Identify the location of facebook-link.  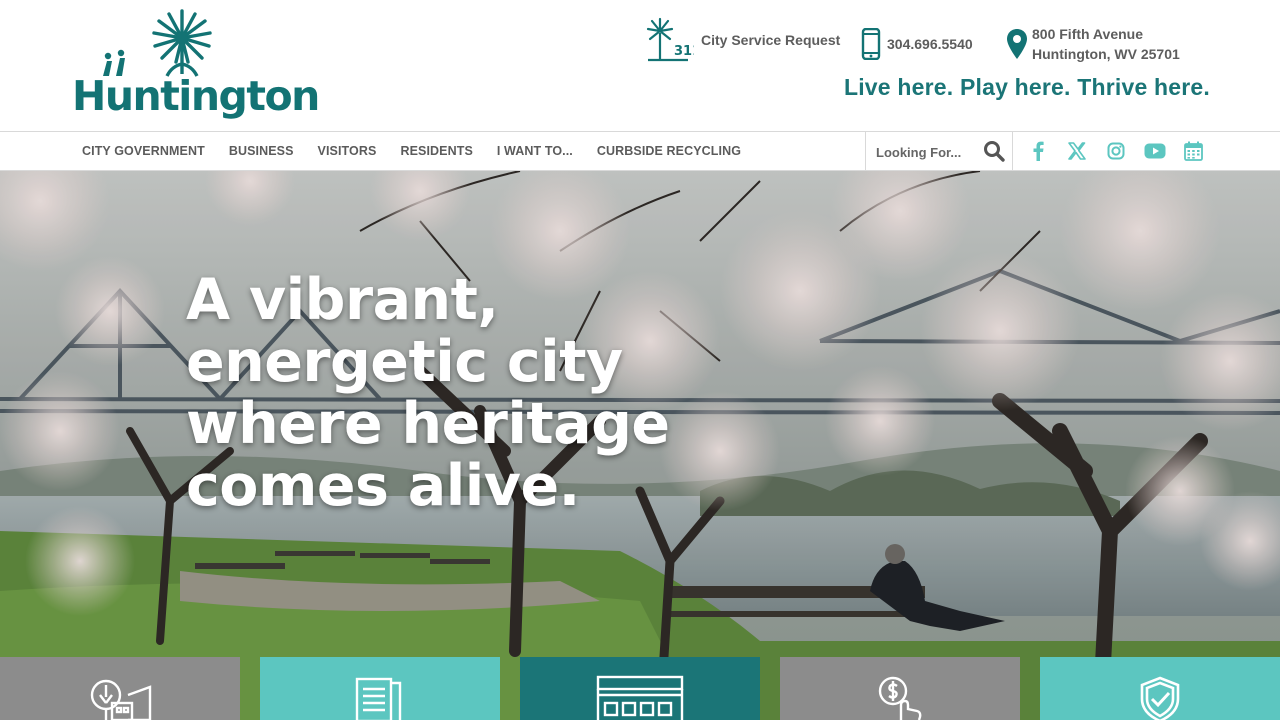
(1037, 151).